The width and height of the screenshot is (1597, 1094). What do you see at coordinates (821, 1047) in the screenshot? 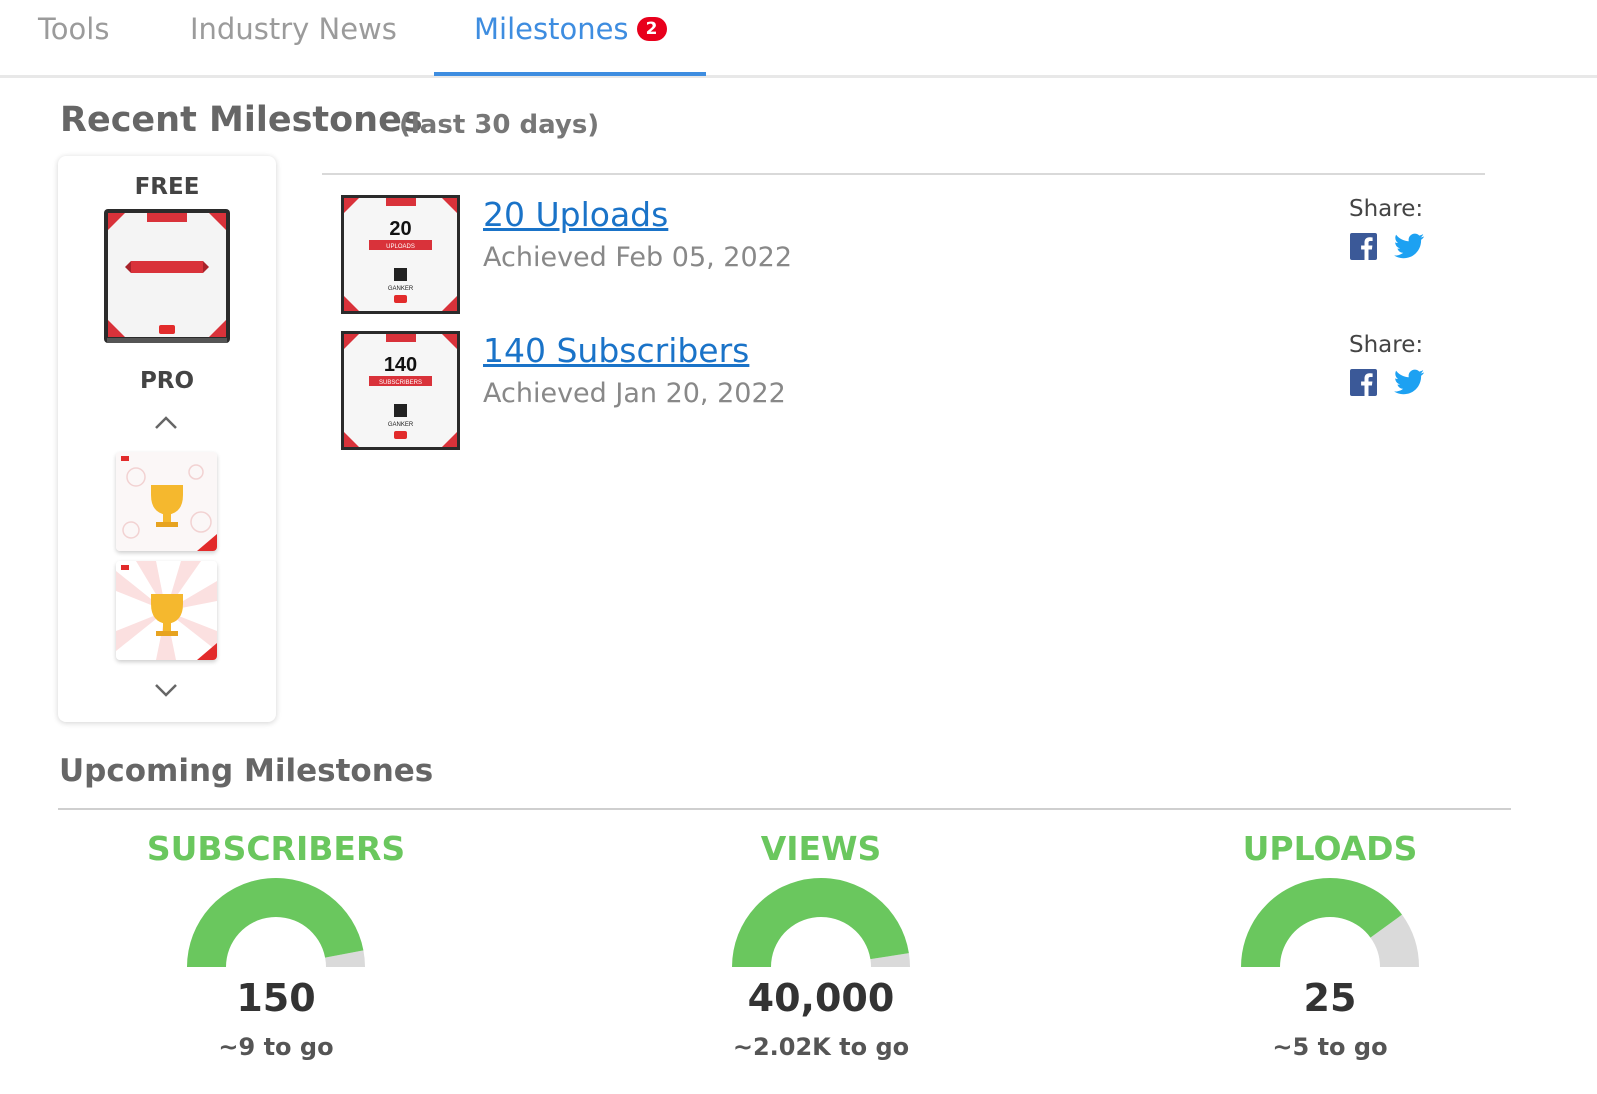
I see `gauge-remaining: ~2.02K to go` at bounding box center [821, 1047].